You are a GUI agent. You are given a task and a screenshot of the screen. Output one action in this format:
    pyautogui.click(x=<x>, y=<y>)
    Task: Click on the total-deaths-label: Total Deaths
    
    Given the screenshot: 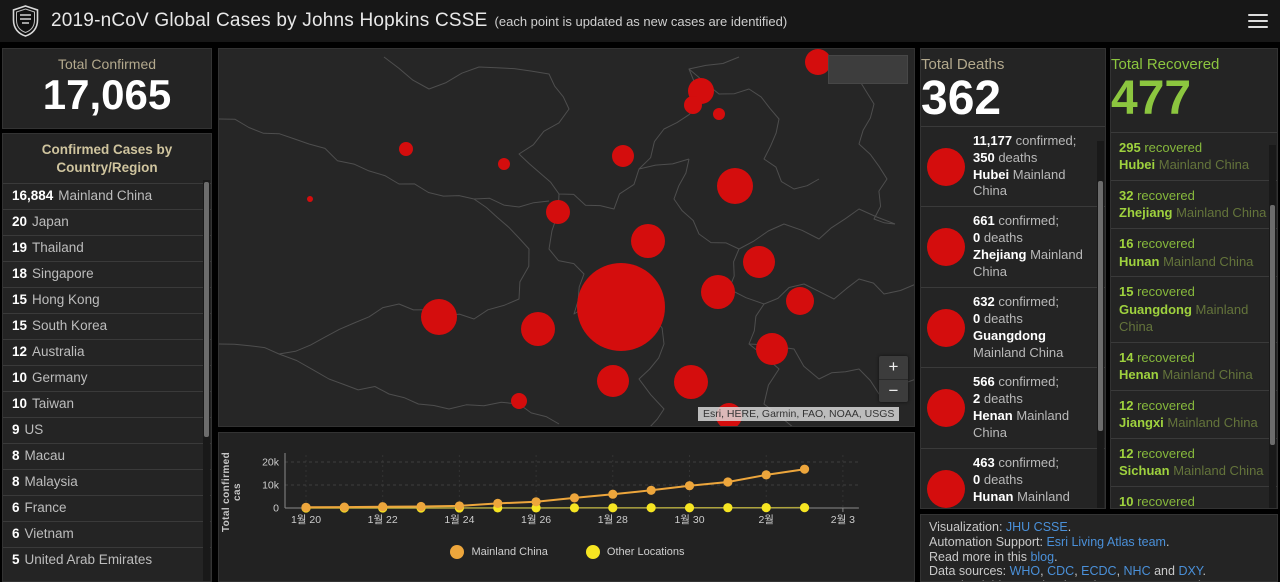 What is the action you would take?
    pyautogui.click(x=963, y=64)
    